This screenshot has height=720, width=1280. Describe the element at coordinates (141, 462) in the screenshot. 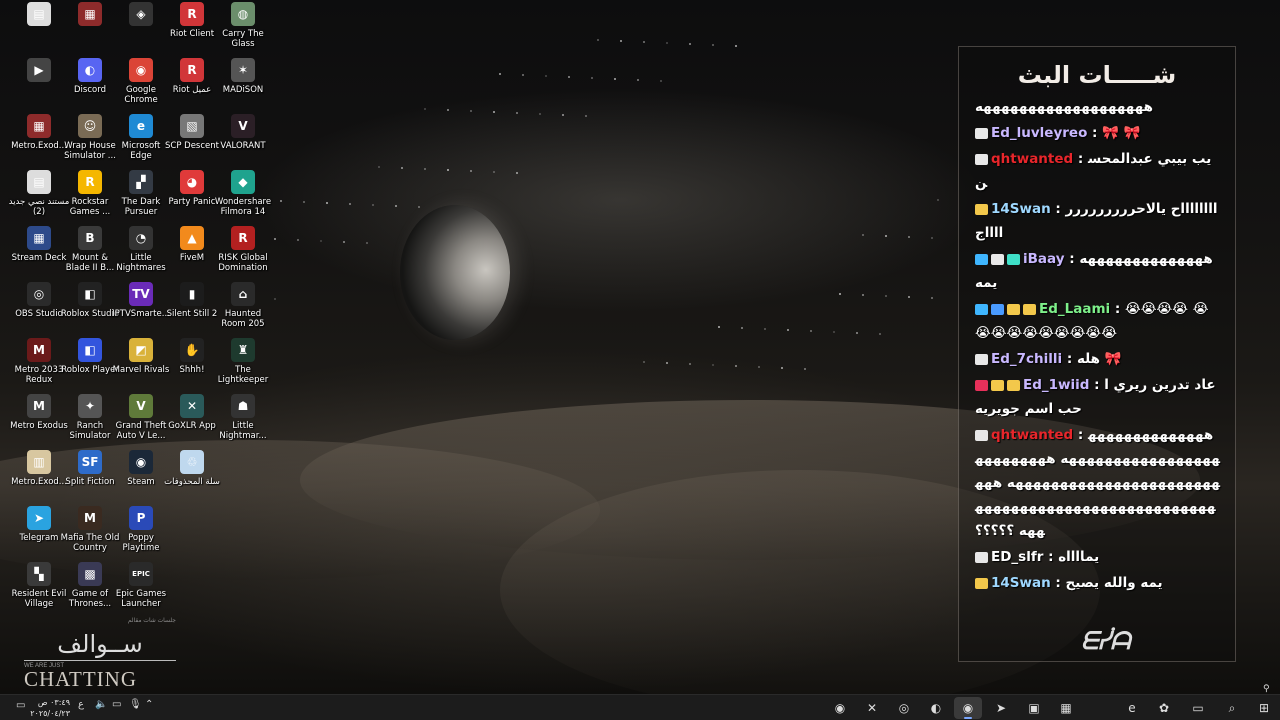

I see `steam-icon: ◉` at that location.